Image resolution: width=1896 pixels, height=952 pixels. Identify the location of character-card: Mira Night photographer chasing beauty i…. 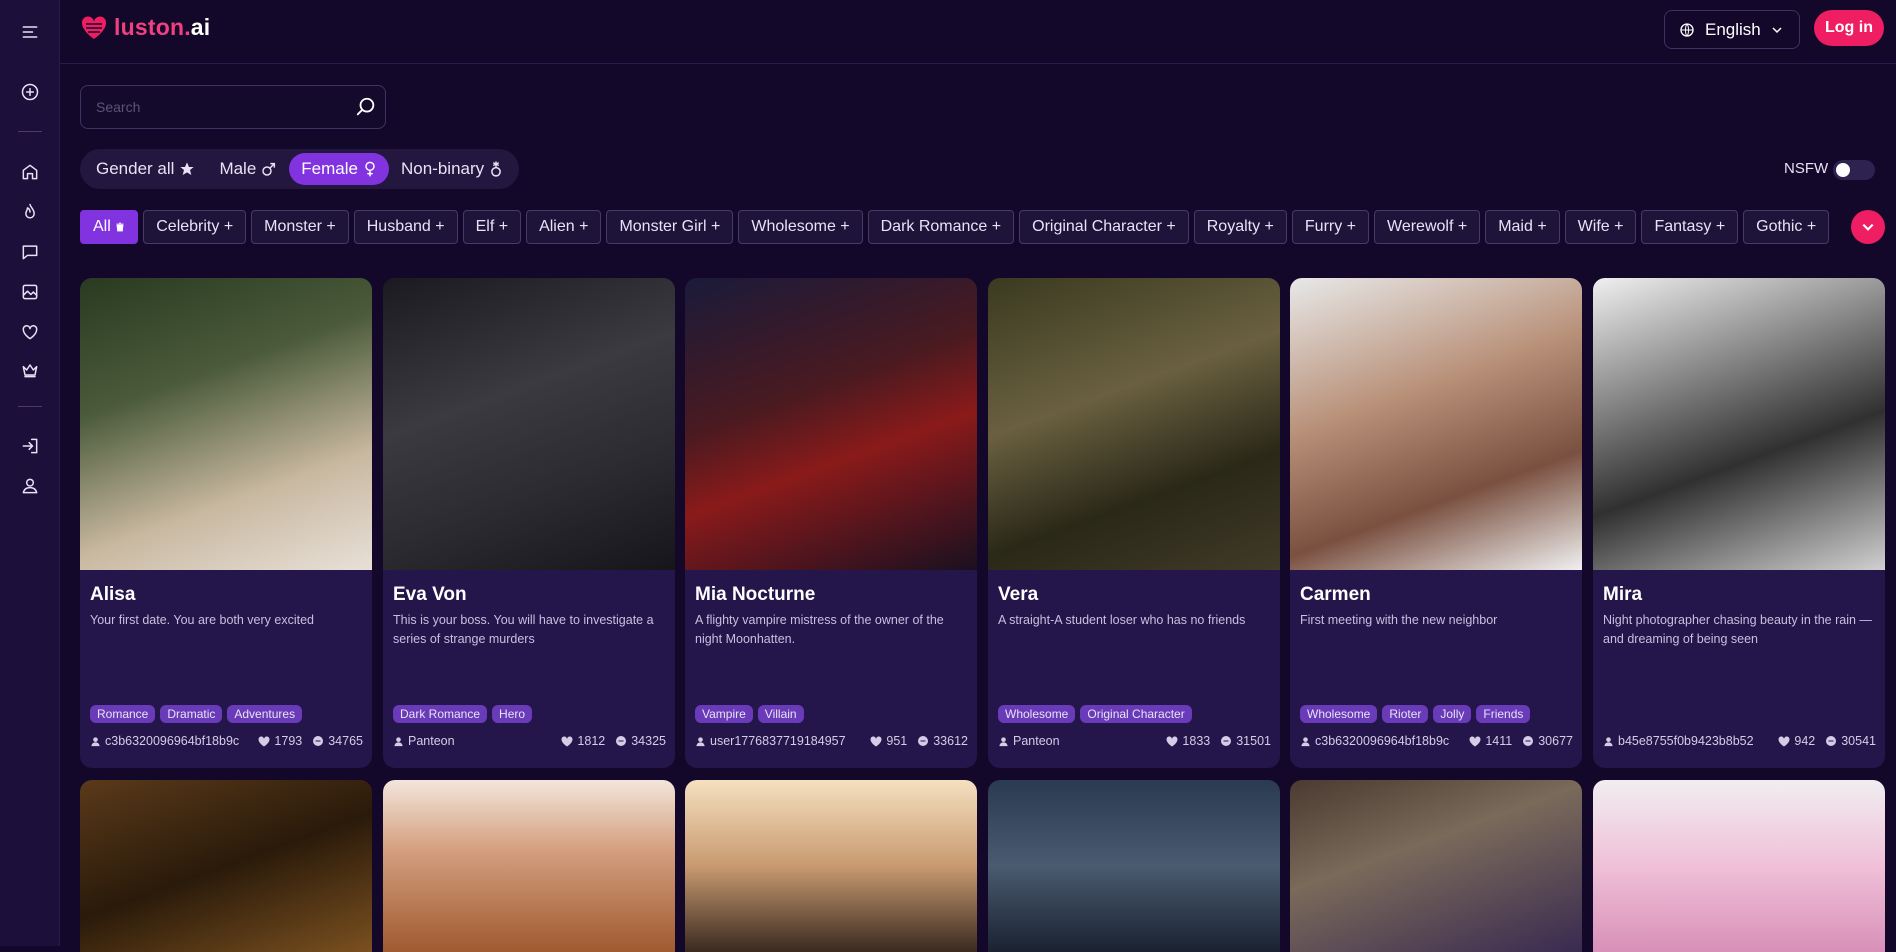
(1739, 523).